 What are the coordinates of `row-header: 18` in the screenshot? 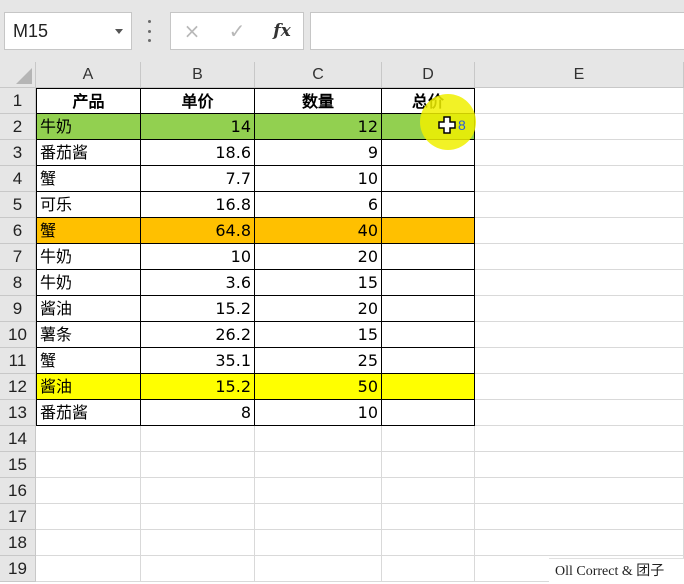 It's located at (18, 543).